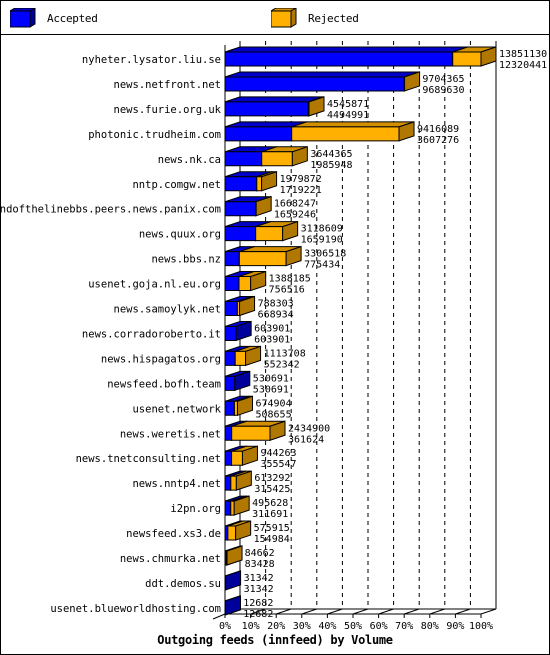 This screenshot has width=550, height=655. I want to click on data-label-accepted: 311691, so click(270, 514).